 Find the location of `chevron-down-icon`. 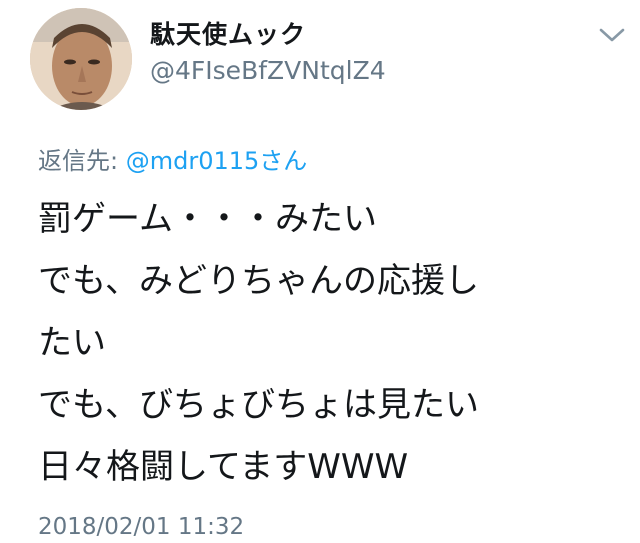

chevron-down-icon is located at coordinates (612, 35).